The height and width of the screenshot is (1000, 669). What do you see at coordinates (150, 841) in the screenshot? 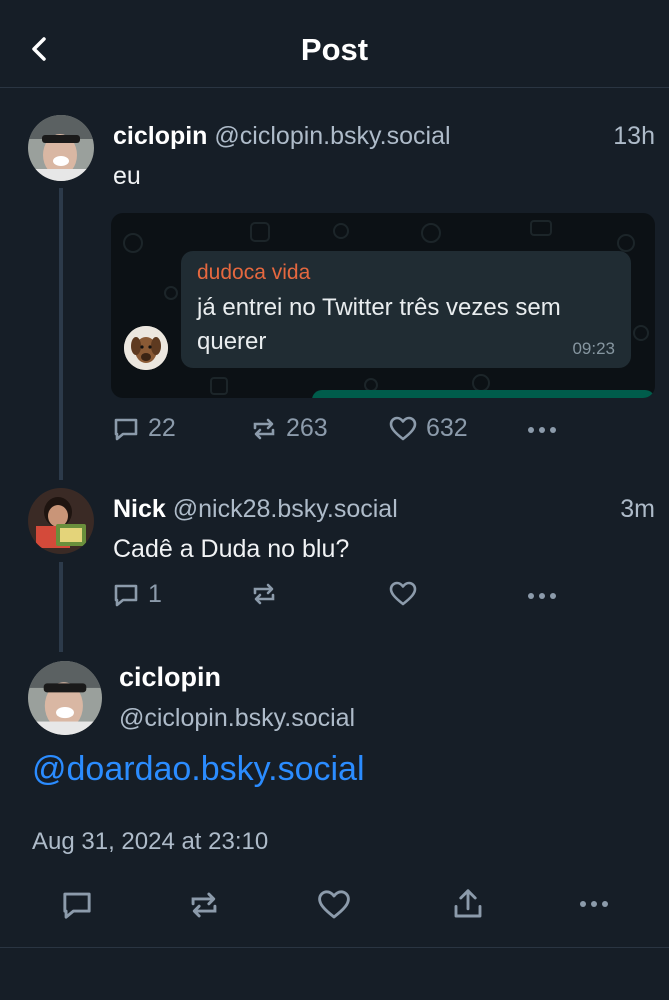
I see `post-date: Aug 31, 2024 at 23:10` at bounding box center [150, 841].